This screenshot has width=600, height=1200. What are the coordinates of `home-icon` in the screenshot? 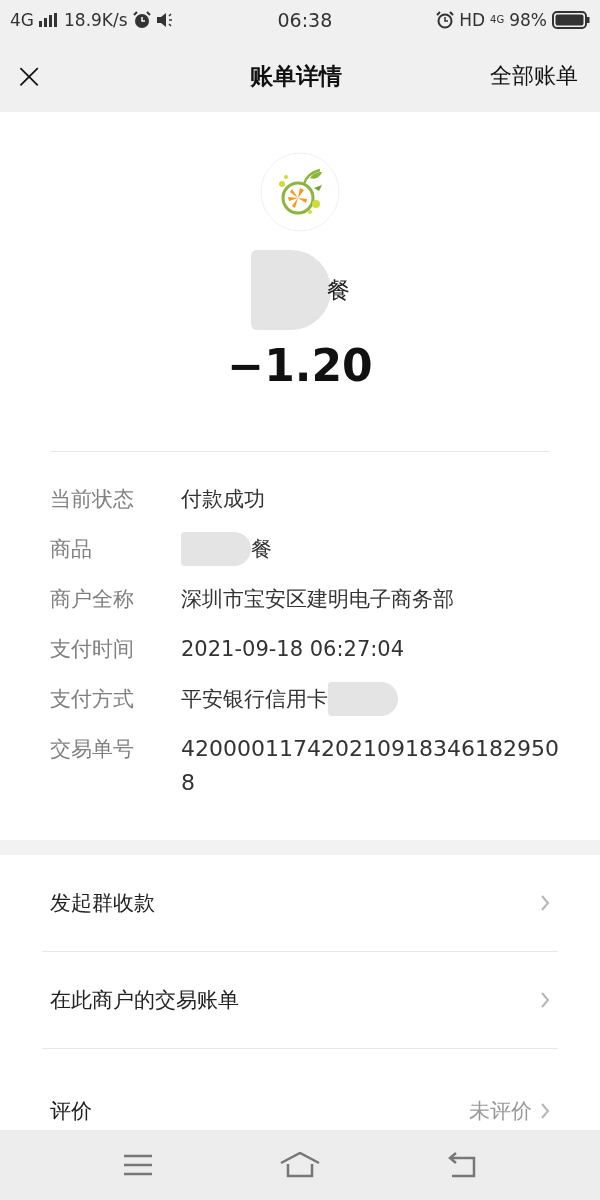 It's located at (300, 1165).